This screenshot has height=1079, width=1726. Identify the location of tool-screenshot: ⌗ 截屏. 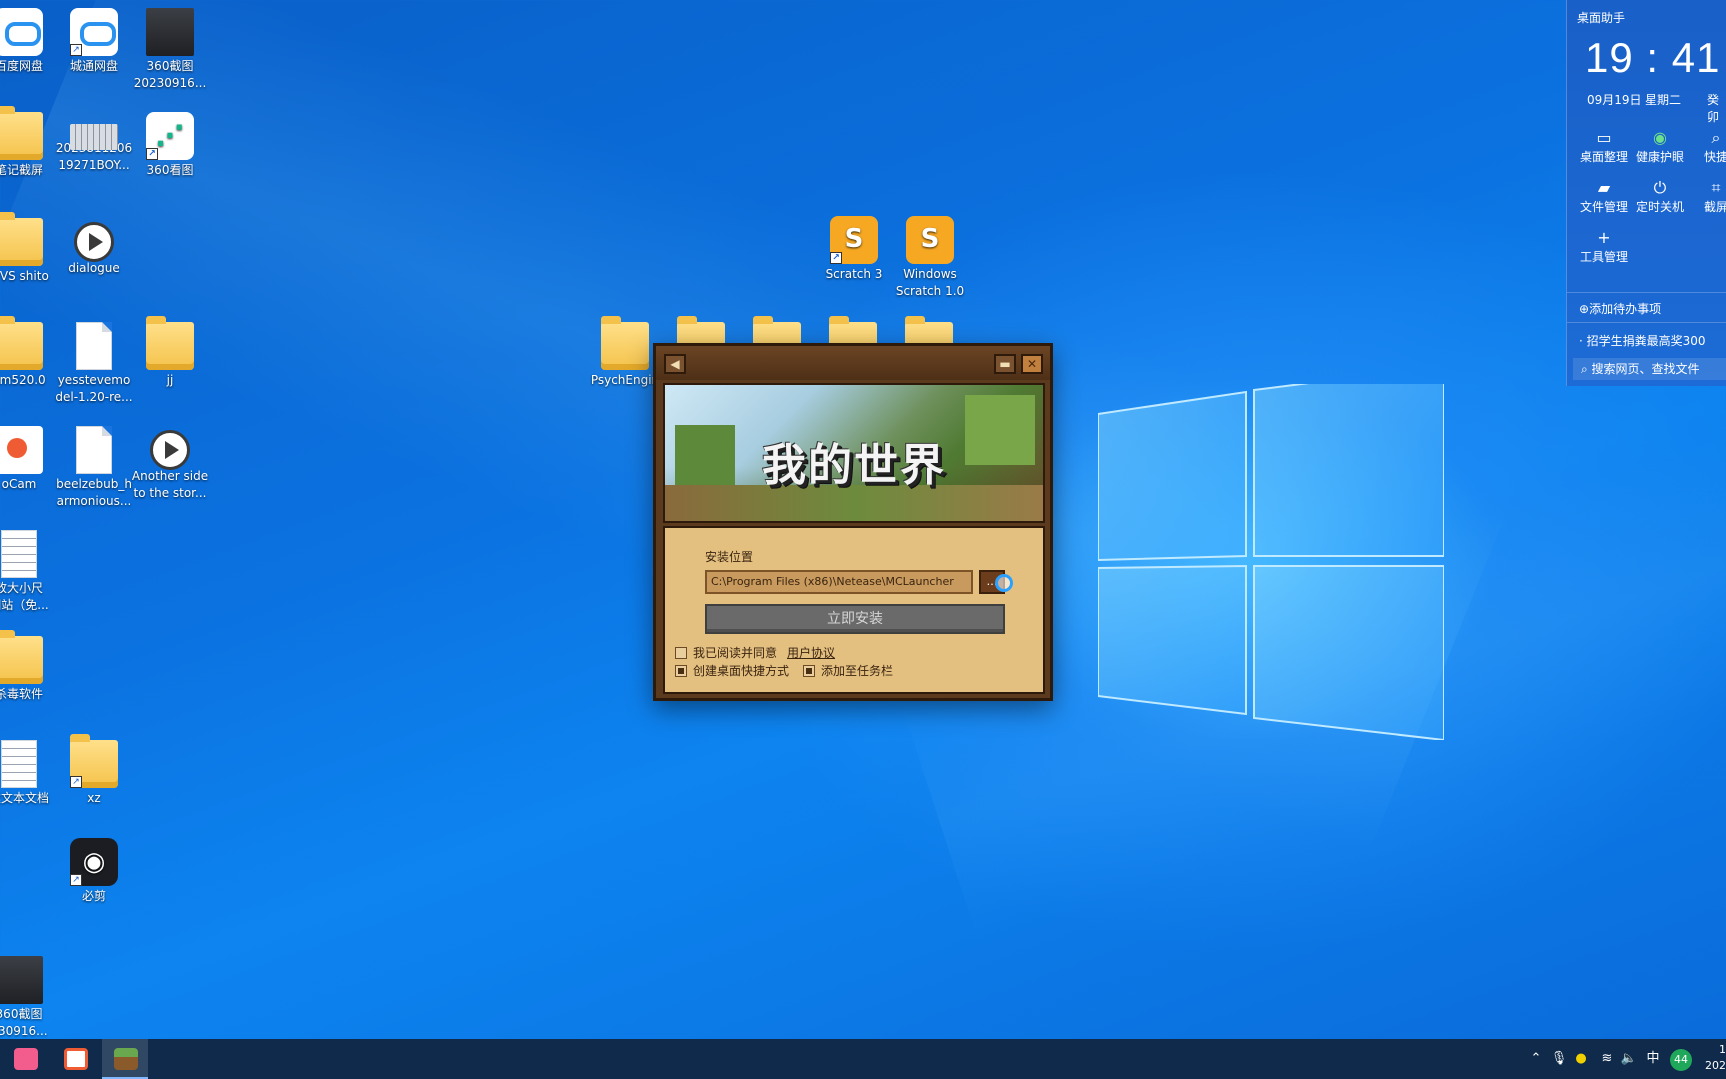
(1707, 196).